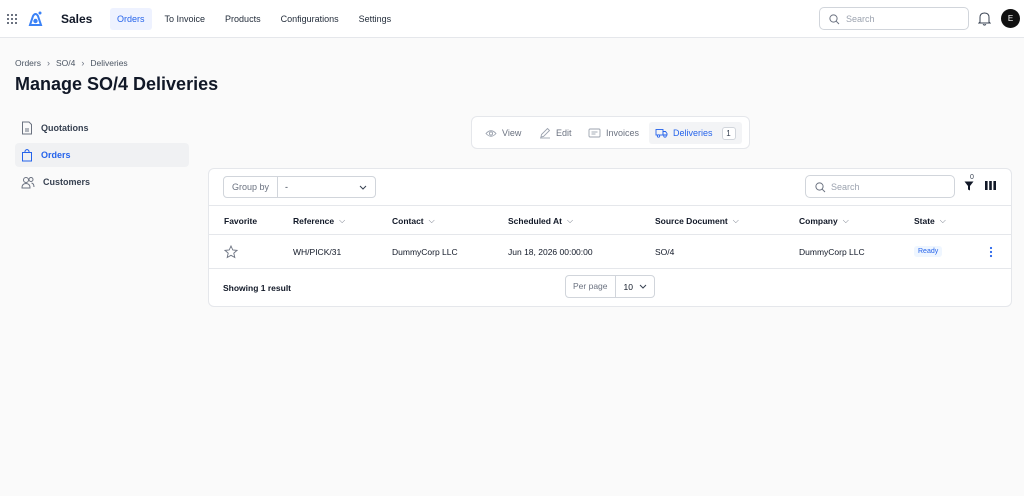 This screenshot has width=1024, height=496. I want to click on cell-reference: WH/PICK/31, so click(317, 252).